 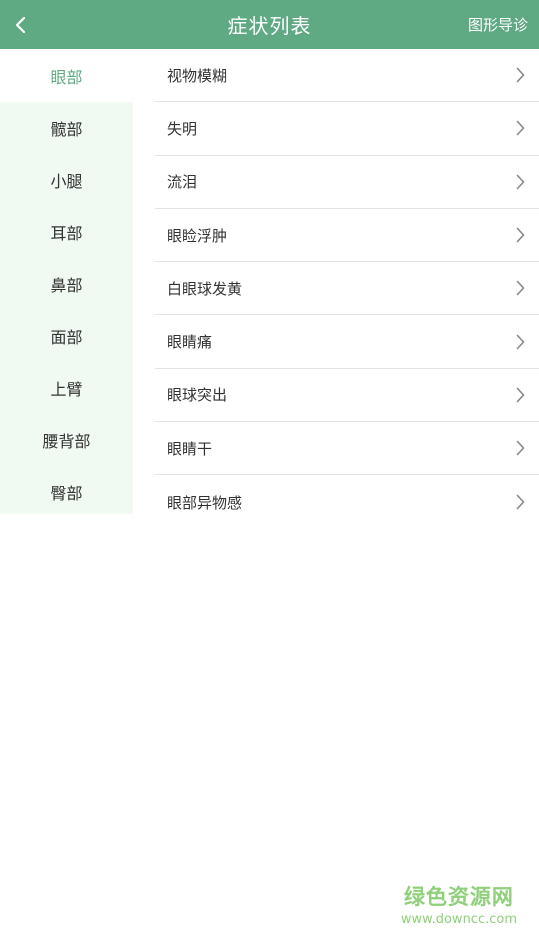 What do you see at coordinates (190, 342) in the screenshot?
I see `list-item-label: 眼睛痛` at bounding box center [190, 342].